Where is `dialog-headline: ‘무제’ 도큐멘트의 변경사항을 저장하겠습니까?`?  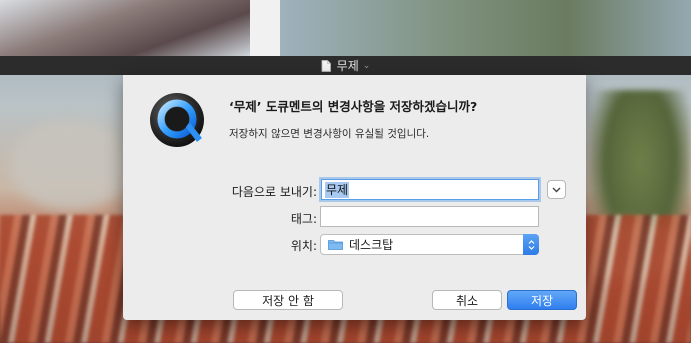 dialog-headline: ‘무제’ 도큐멘트의 변경사항을 저장하겠습니까? is located at coordinates (353, 106).